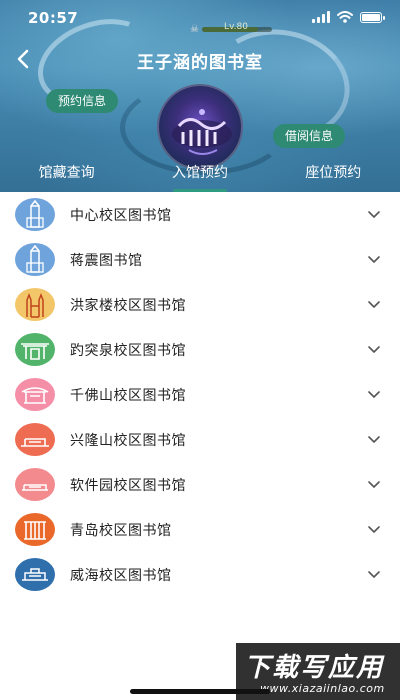 The image size is (400, 700). I want to click on tab-seat-reservation: 座位预约, so click(333, 174).